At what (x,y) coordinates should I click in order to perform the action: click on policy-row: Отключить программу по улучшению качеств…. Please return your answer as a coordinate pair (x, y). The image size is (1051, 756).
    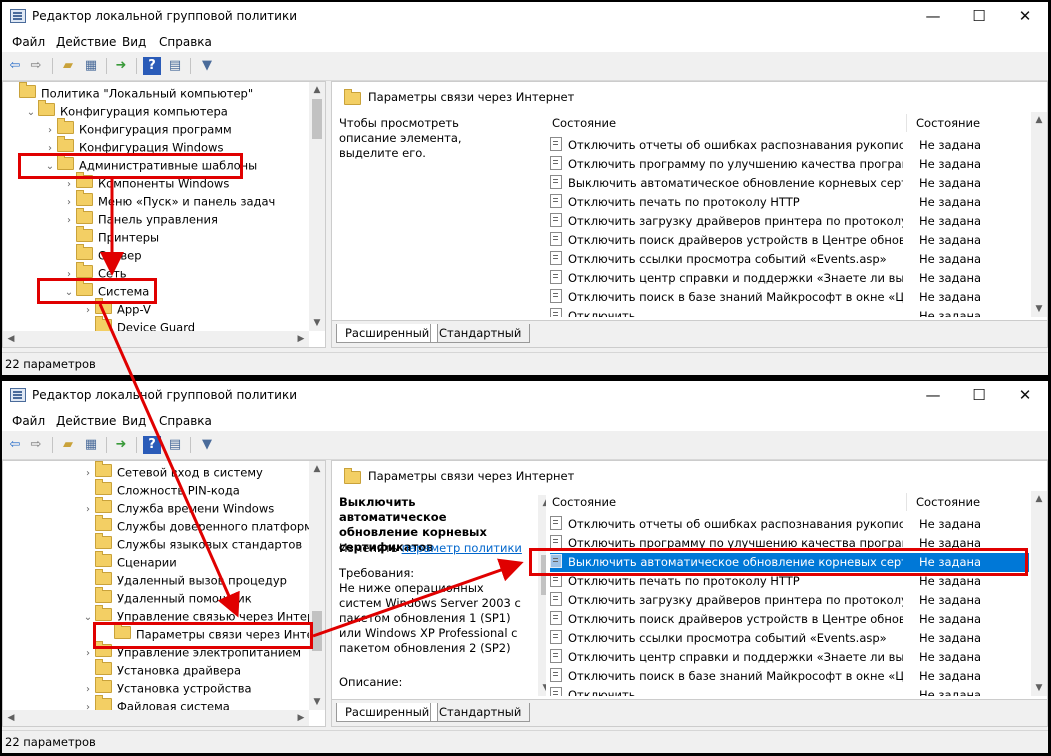
    Looking at the image, I should click on (789, 543).